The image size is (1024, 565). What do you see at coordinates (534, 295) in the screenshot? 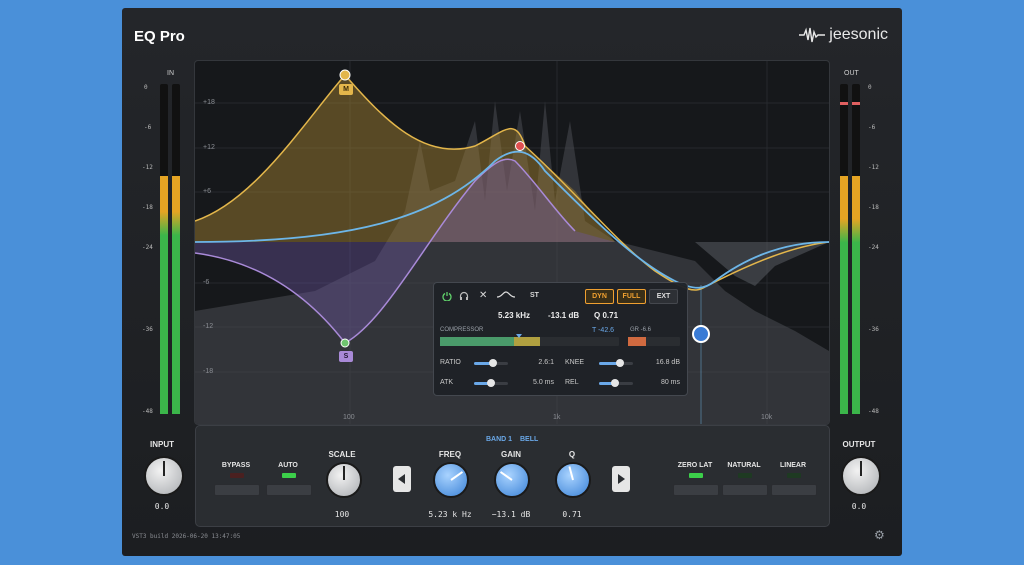
I see `stereo-button: ST` at bounding box center [534, 295].